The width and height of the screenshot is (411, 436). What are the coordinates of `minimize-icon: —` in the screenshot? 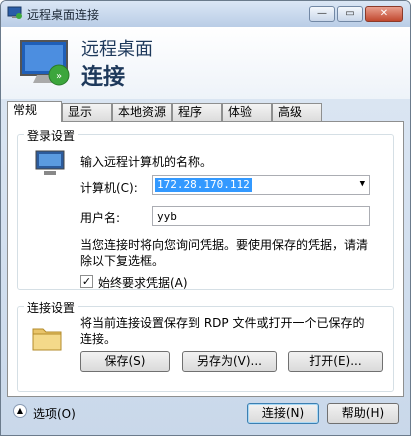 It's located at (322, 13).